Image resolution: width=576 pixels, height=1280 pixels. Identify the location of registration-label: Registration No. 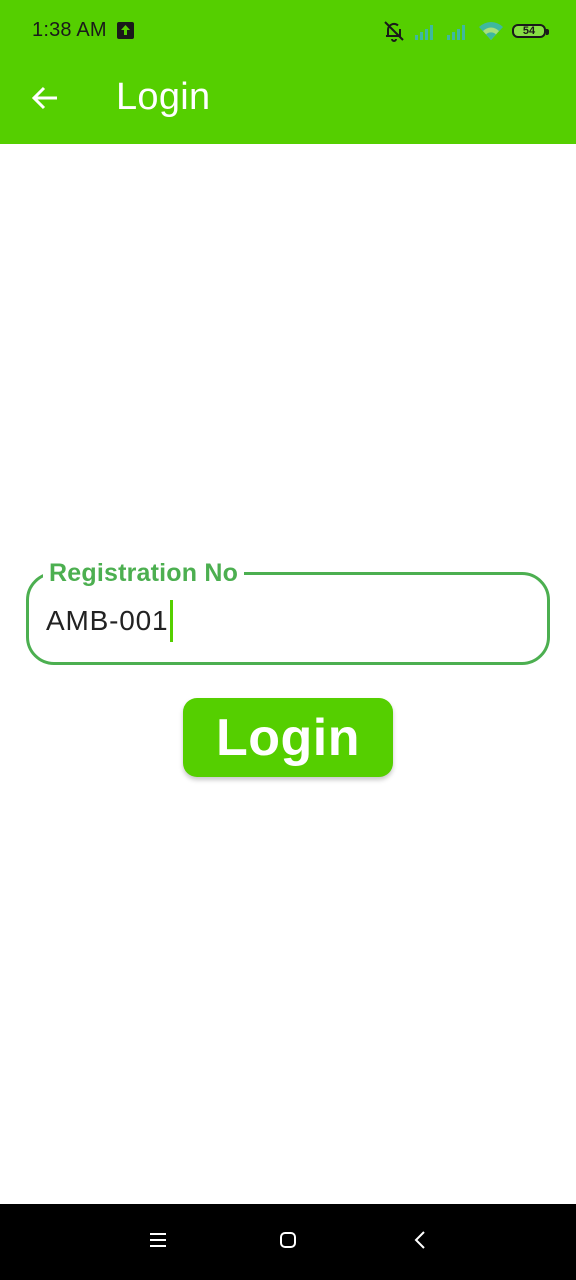
(144, 573).